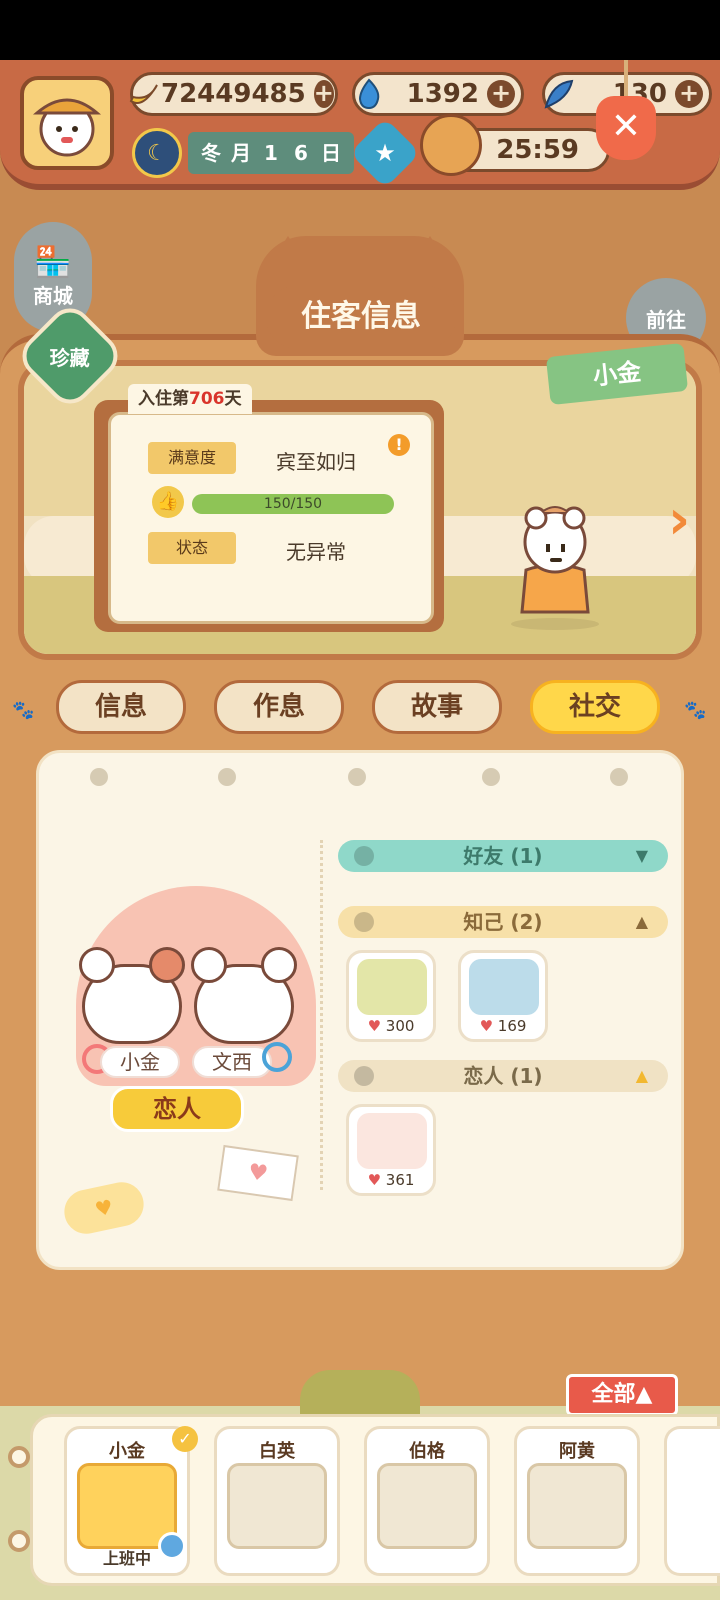 The height and width of the screenshot is (1600, 720). I want to click on close-button: ✕, so click(626, 128).